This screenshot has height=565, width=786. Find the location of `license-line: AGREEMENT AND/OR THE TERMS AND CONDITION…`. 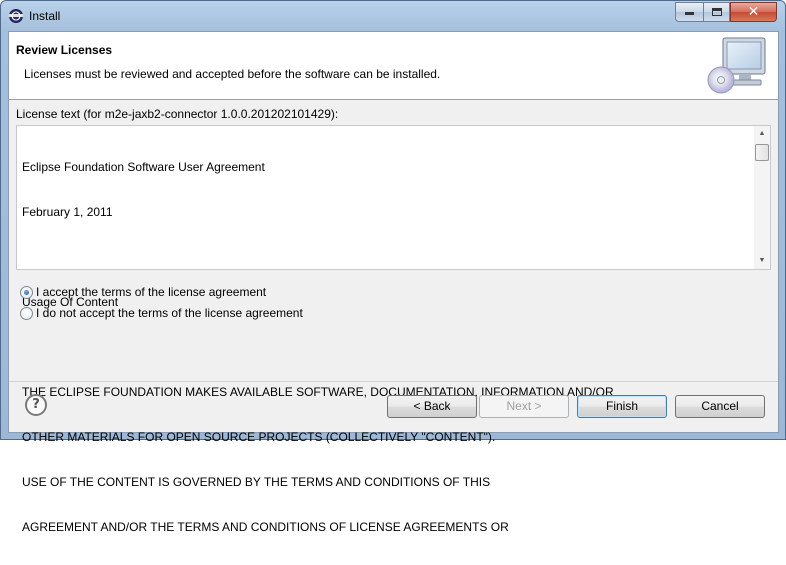

license-line: AGREEMENT AND/OR THE TERMS AND CONDITION… is located at coordinates (265, 527).